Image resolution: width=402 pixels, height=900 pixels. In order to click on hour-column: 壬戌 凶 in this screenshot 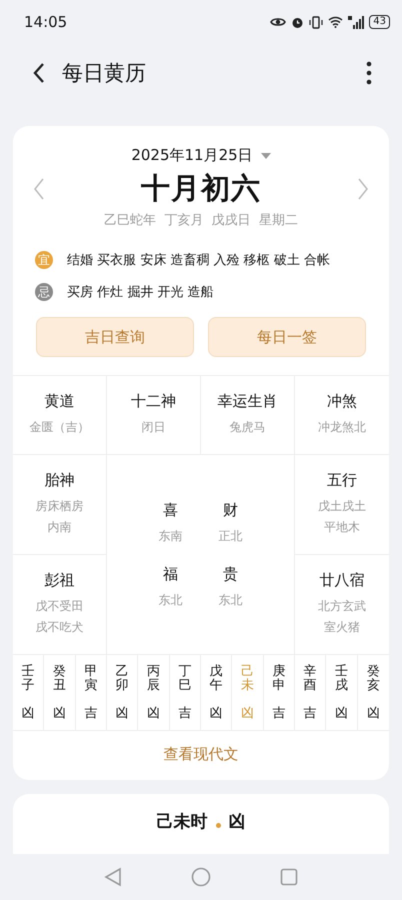, I will do `click(342, 692)`.